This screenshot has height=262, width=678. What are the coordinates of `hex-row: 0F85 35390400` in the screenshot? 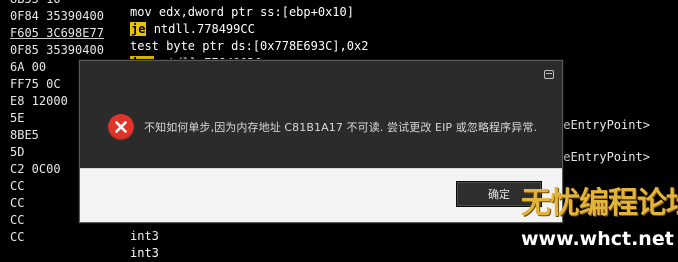 It's located at (57, 50).